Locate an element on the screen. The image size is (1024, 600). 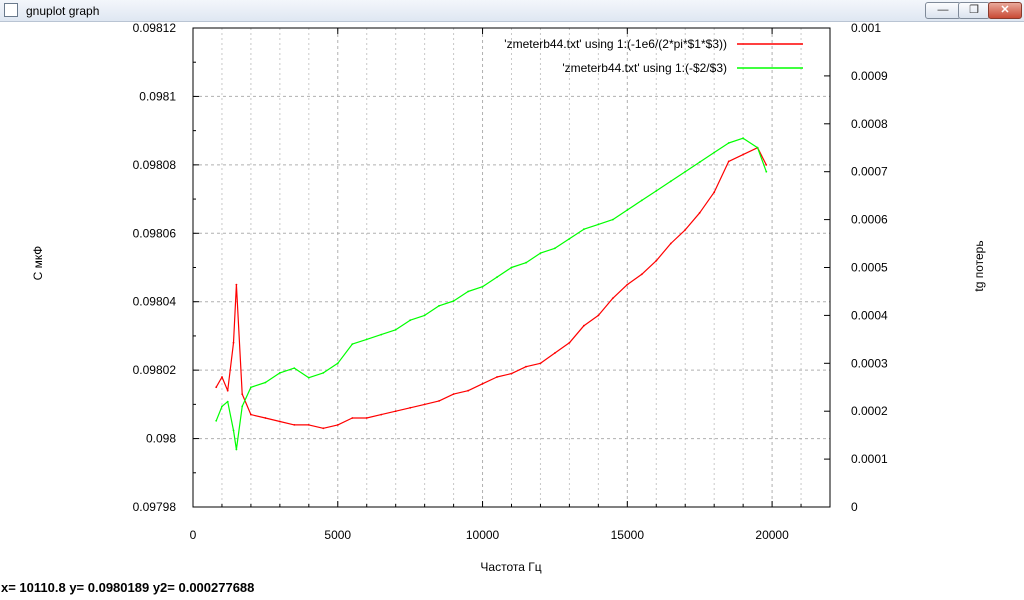
y-axis-title: С мкФ is located at coordinates (38, 263).